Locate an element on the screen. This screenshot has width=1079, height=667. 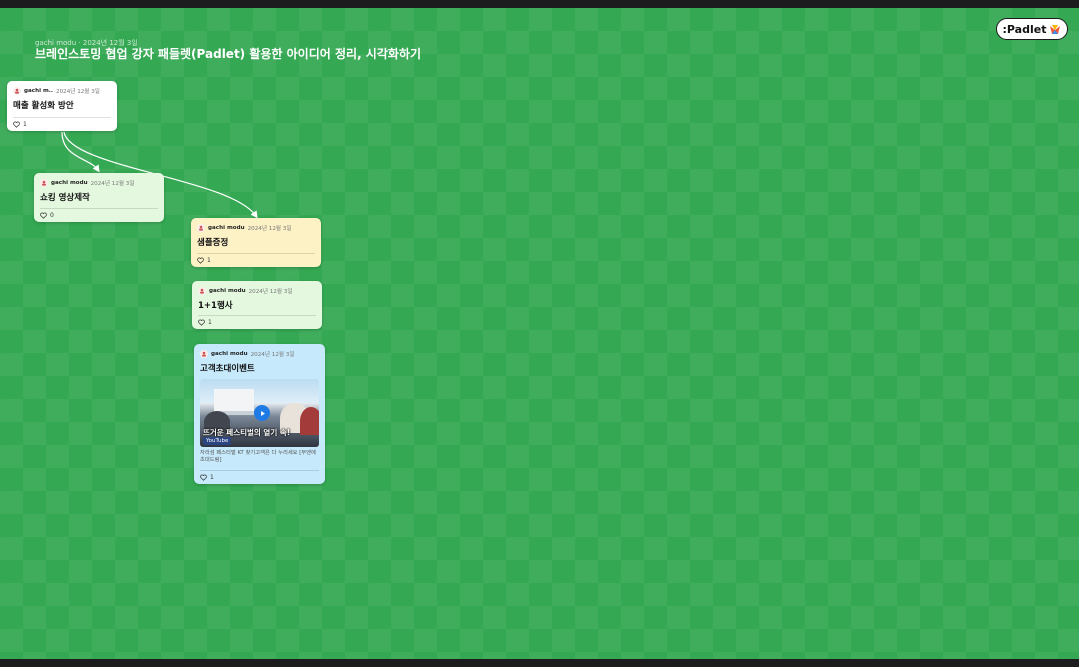
padlet-logo: :Padlet is located at coordinates (1032, 29).